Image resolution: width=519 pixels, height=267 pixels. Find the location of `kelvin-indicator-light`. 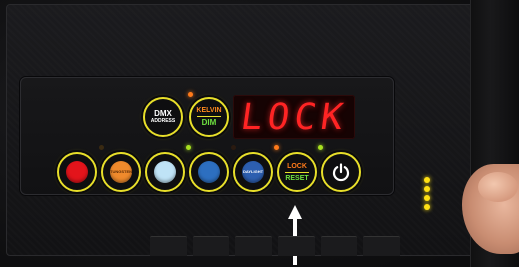

kelvin-indicator-light is located at coordinates (190, 94).